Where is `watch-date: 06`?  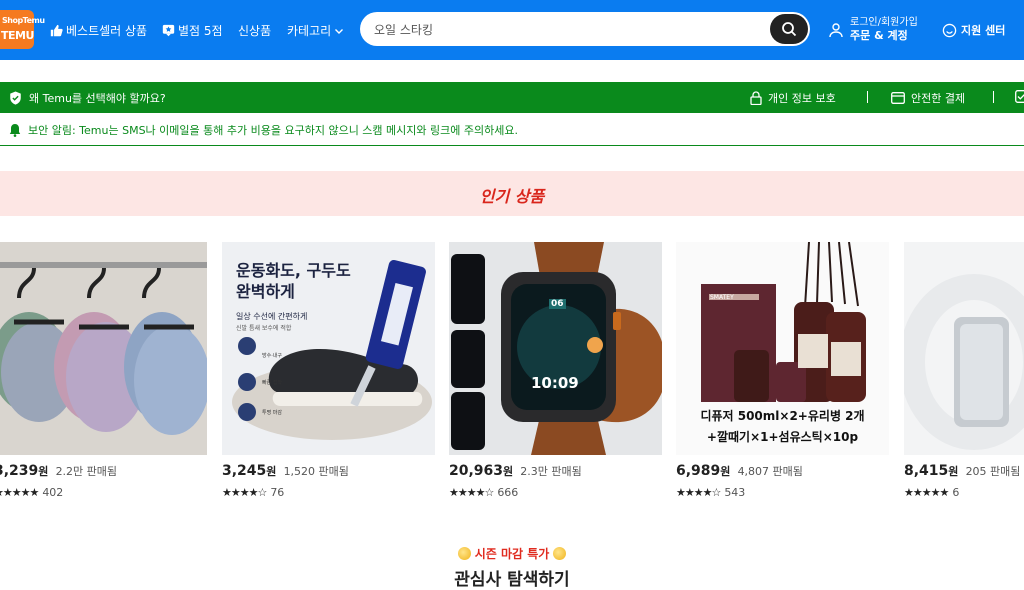
watch-date: 06 is located at coordinates (557, 304).